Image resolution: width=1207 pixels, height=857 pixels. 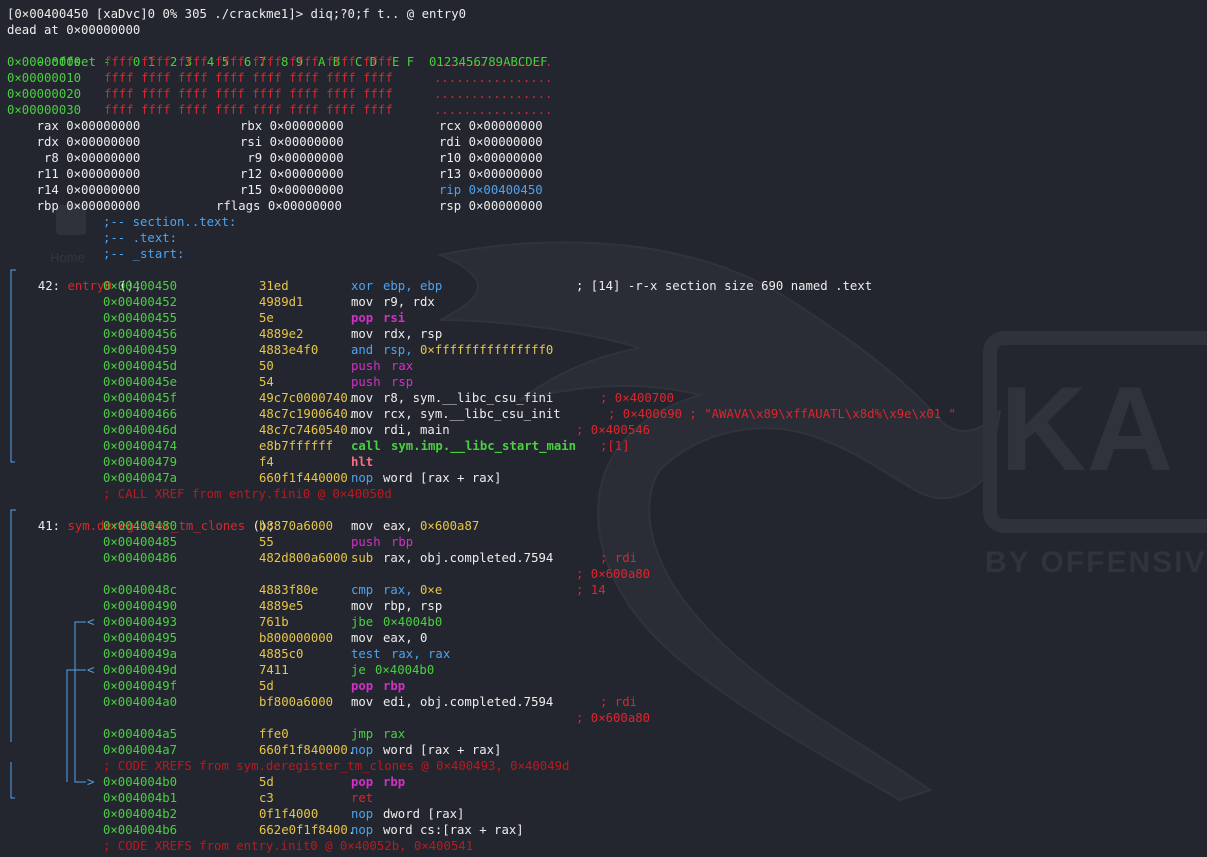 I want to click on register-rcx: rcx 0×00000000, so click(x=491, y=126).